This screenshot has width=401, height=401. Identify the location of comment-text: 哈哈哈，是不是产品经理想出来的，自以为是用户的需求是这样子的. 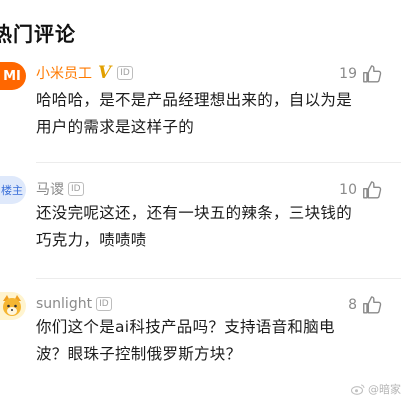
(194, 113).